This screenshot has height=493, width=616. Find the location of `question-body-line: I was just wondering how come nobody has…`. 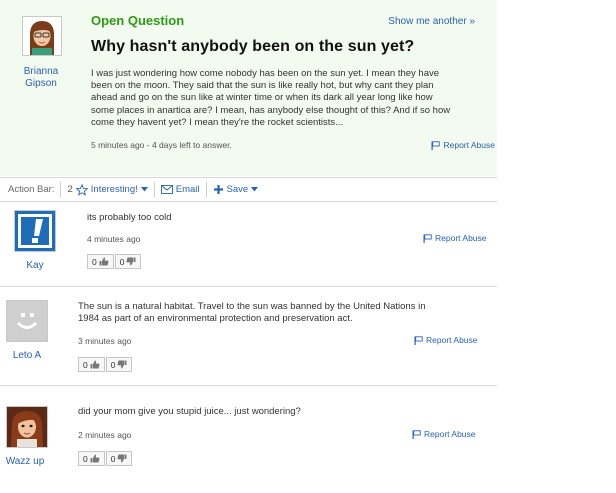

question-body-line: I was just wondering how come nobody has… is located at coordinates (265, 73).